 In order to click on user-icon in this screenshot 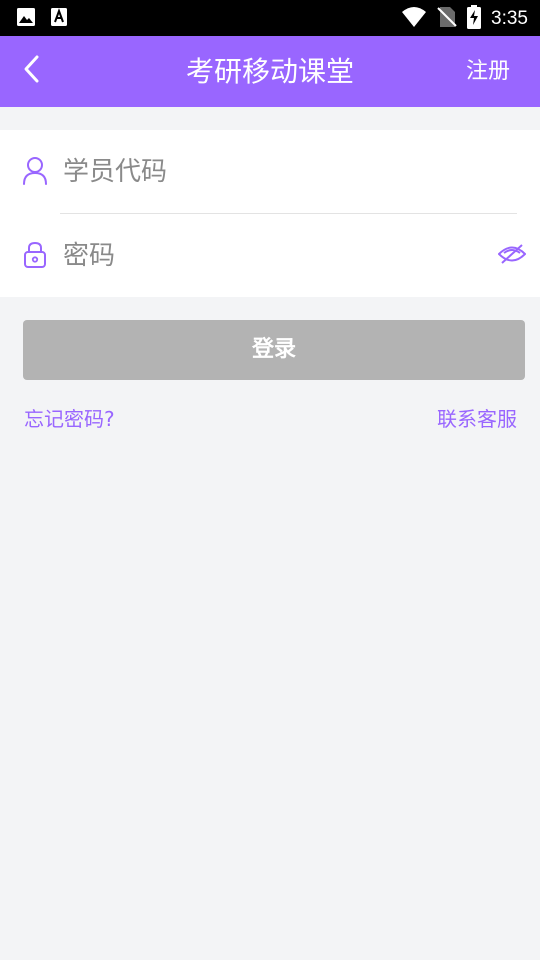, I will do `click(35, 171)`.